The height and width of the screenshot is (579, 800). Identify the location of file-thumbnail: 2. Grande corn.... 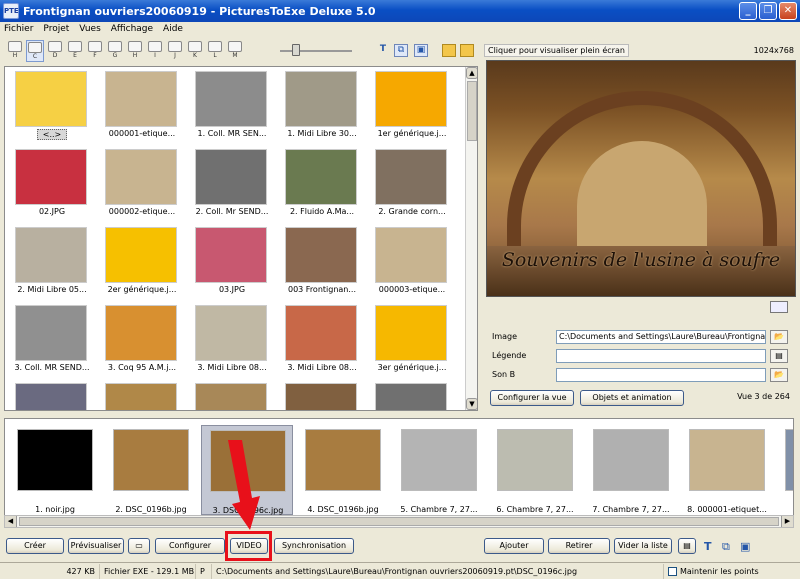
(412, 185).